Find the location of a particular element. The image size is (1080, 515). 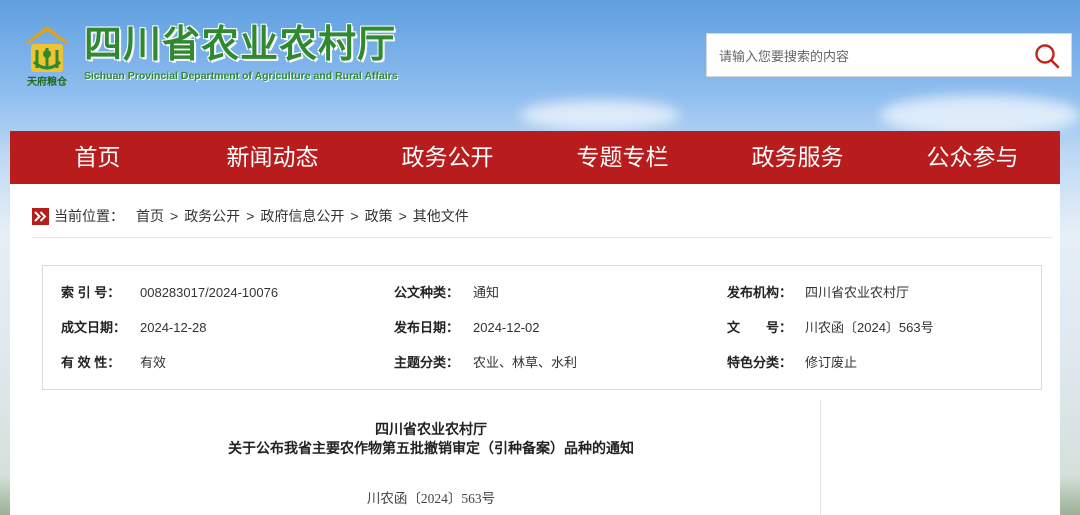

validity-label: 有 效 性： is located at coordinates (91, 362).